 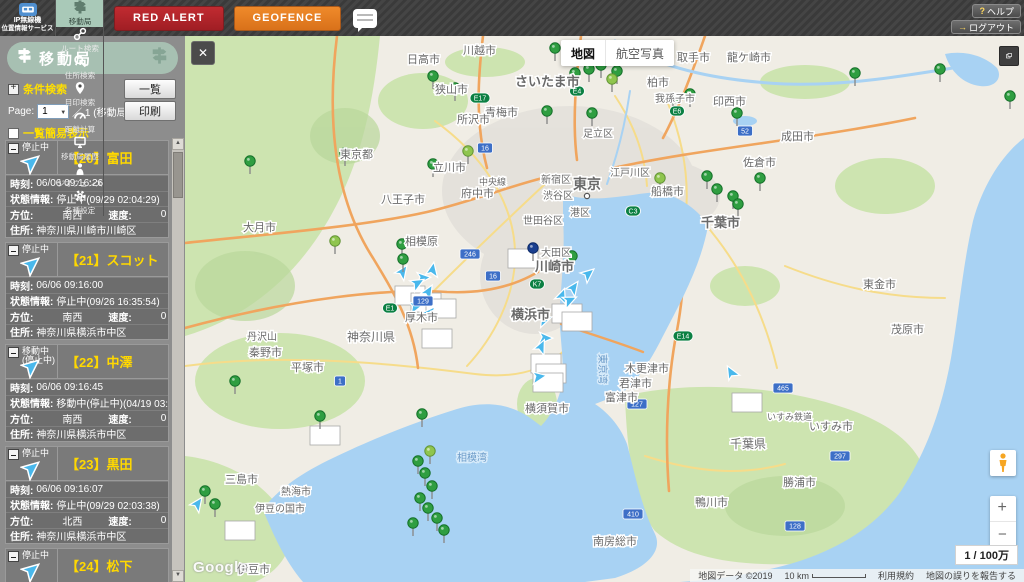 I want to click on map-label: 新宿区, so click(x=556, y=179).